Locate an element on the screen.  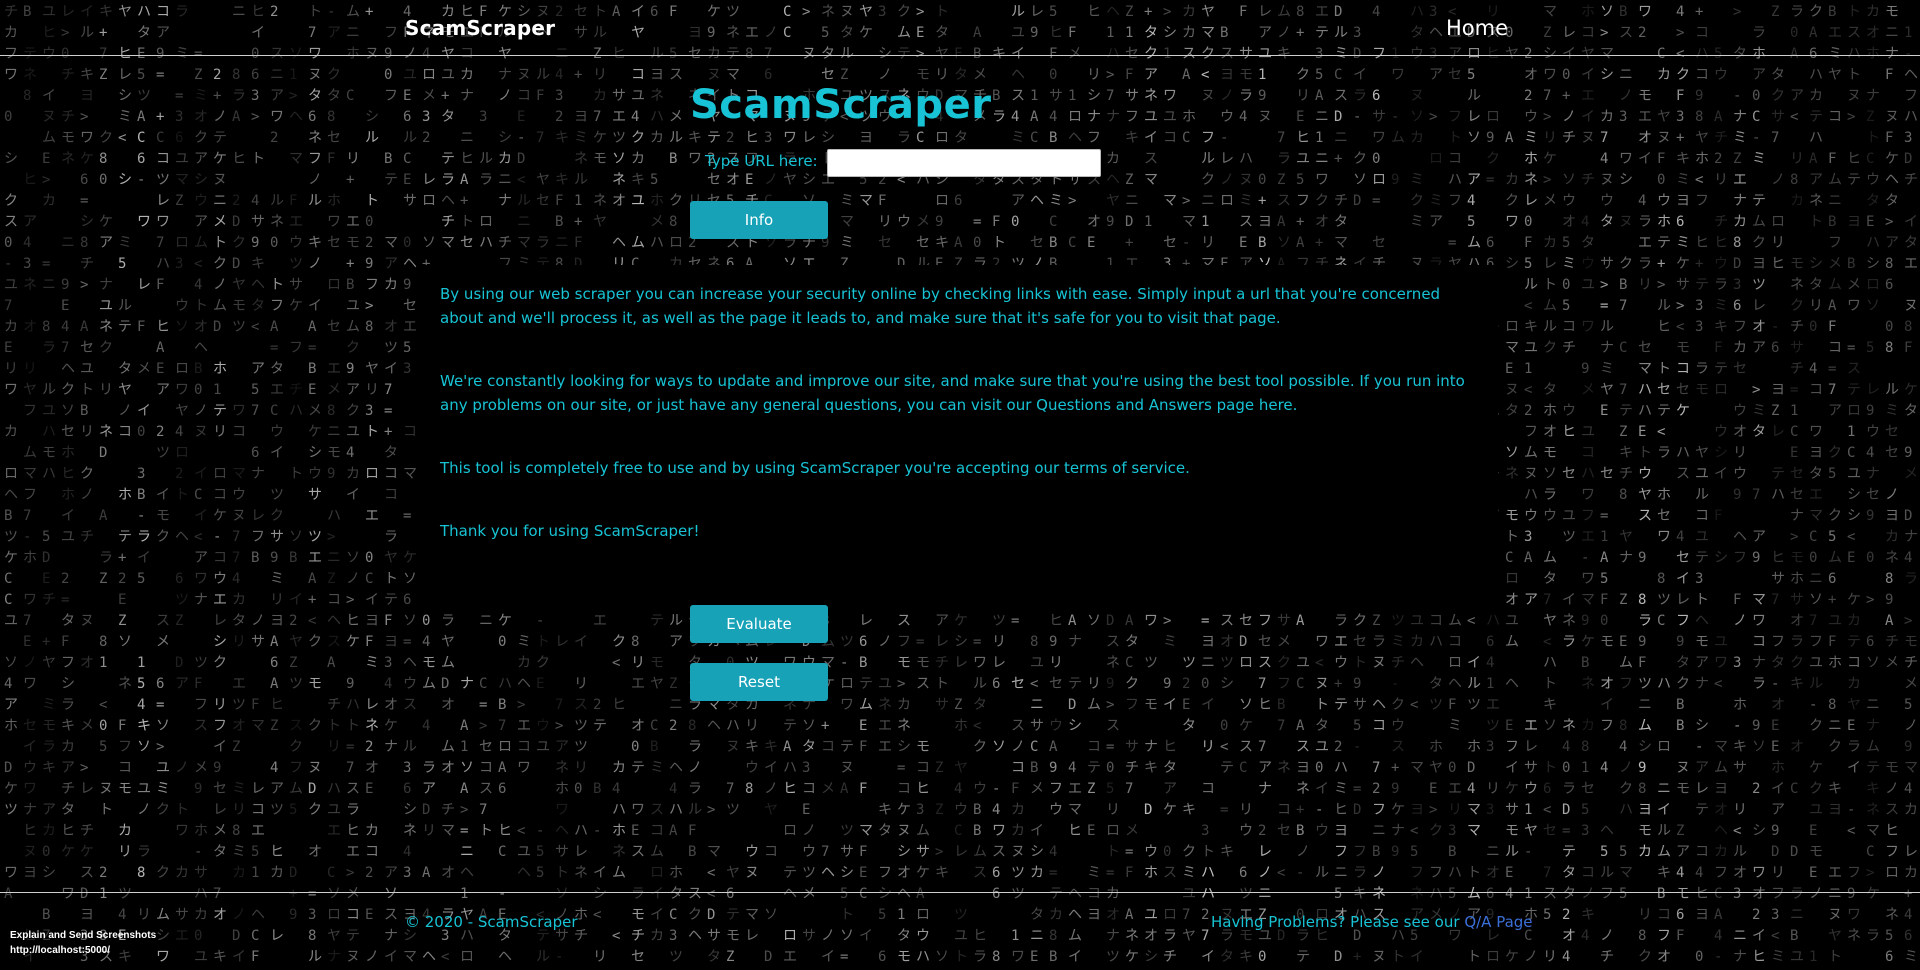
help-prefix: Having Problems? Please see our is located at coordinates (1335, 922).